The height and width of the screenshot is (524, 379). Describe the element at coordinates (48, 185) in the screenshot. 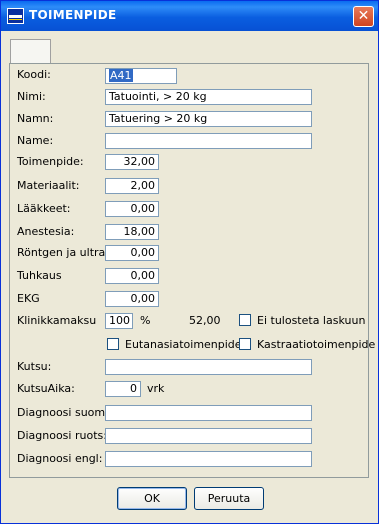

I see `materiaalit-label: Materiaalit:` at that location.